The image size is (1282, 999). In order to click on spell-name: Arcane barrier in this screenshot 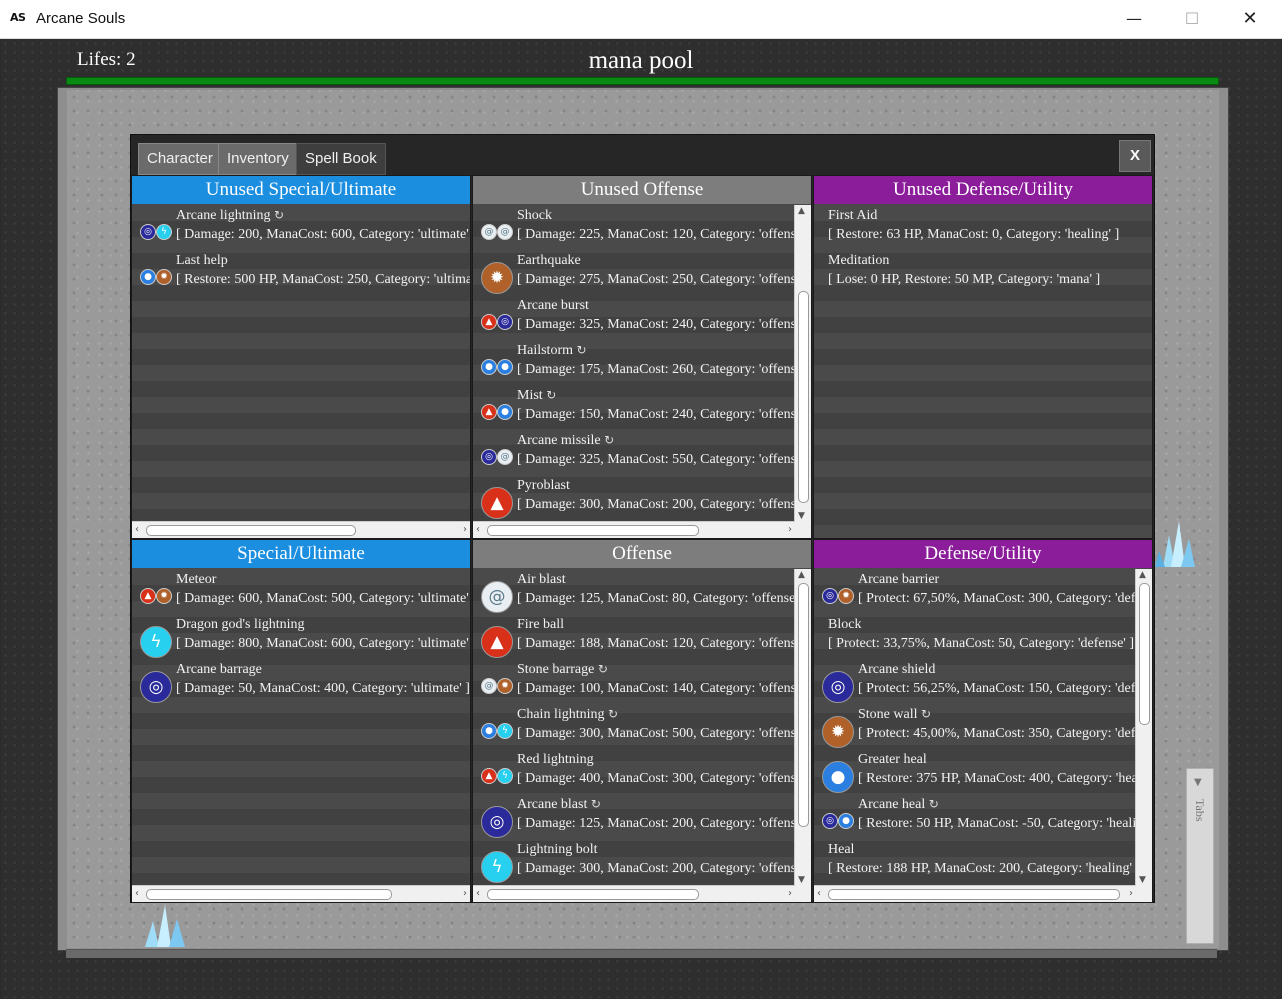, I will do `click(899, 579)`.